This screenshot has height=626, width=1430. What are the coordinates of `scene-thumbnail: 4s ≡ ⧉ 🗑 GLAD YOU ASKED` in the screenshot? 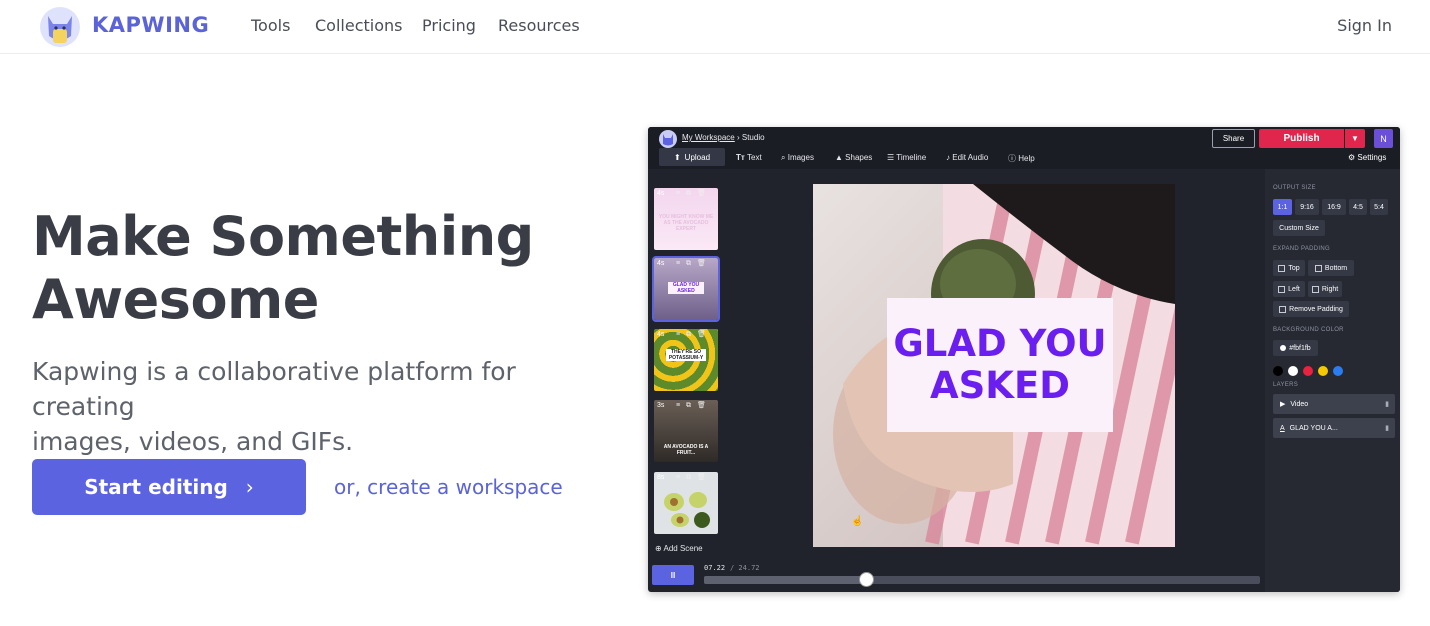 It's located at (686, 289).